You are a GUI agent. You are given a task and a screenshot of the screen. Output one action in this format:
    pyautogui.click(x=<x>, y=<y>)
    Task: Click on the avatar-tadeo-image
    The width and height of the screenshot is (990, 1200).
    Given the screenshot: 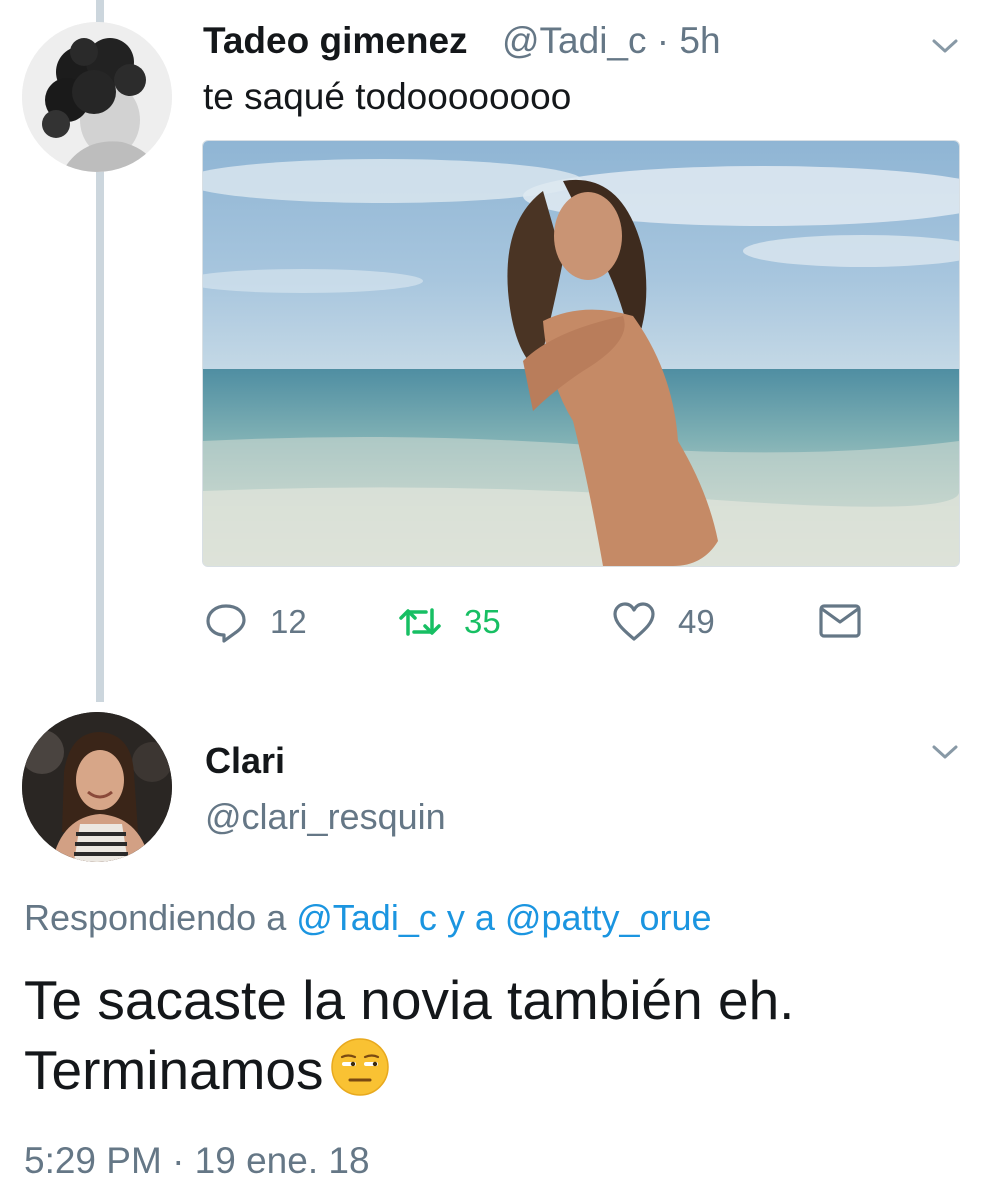 What is the action you would take?
    pyautogui.click(x=97, y=97)
    